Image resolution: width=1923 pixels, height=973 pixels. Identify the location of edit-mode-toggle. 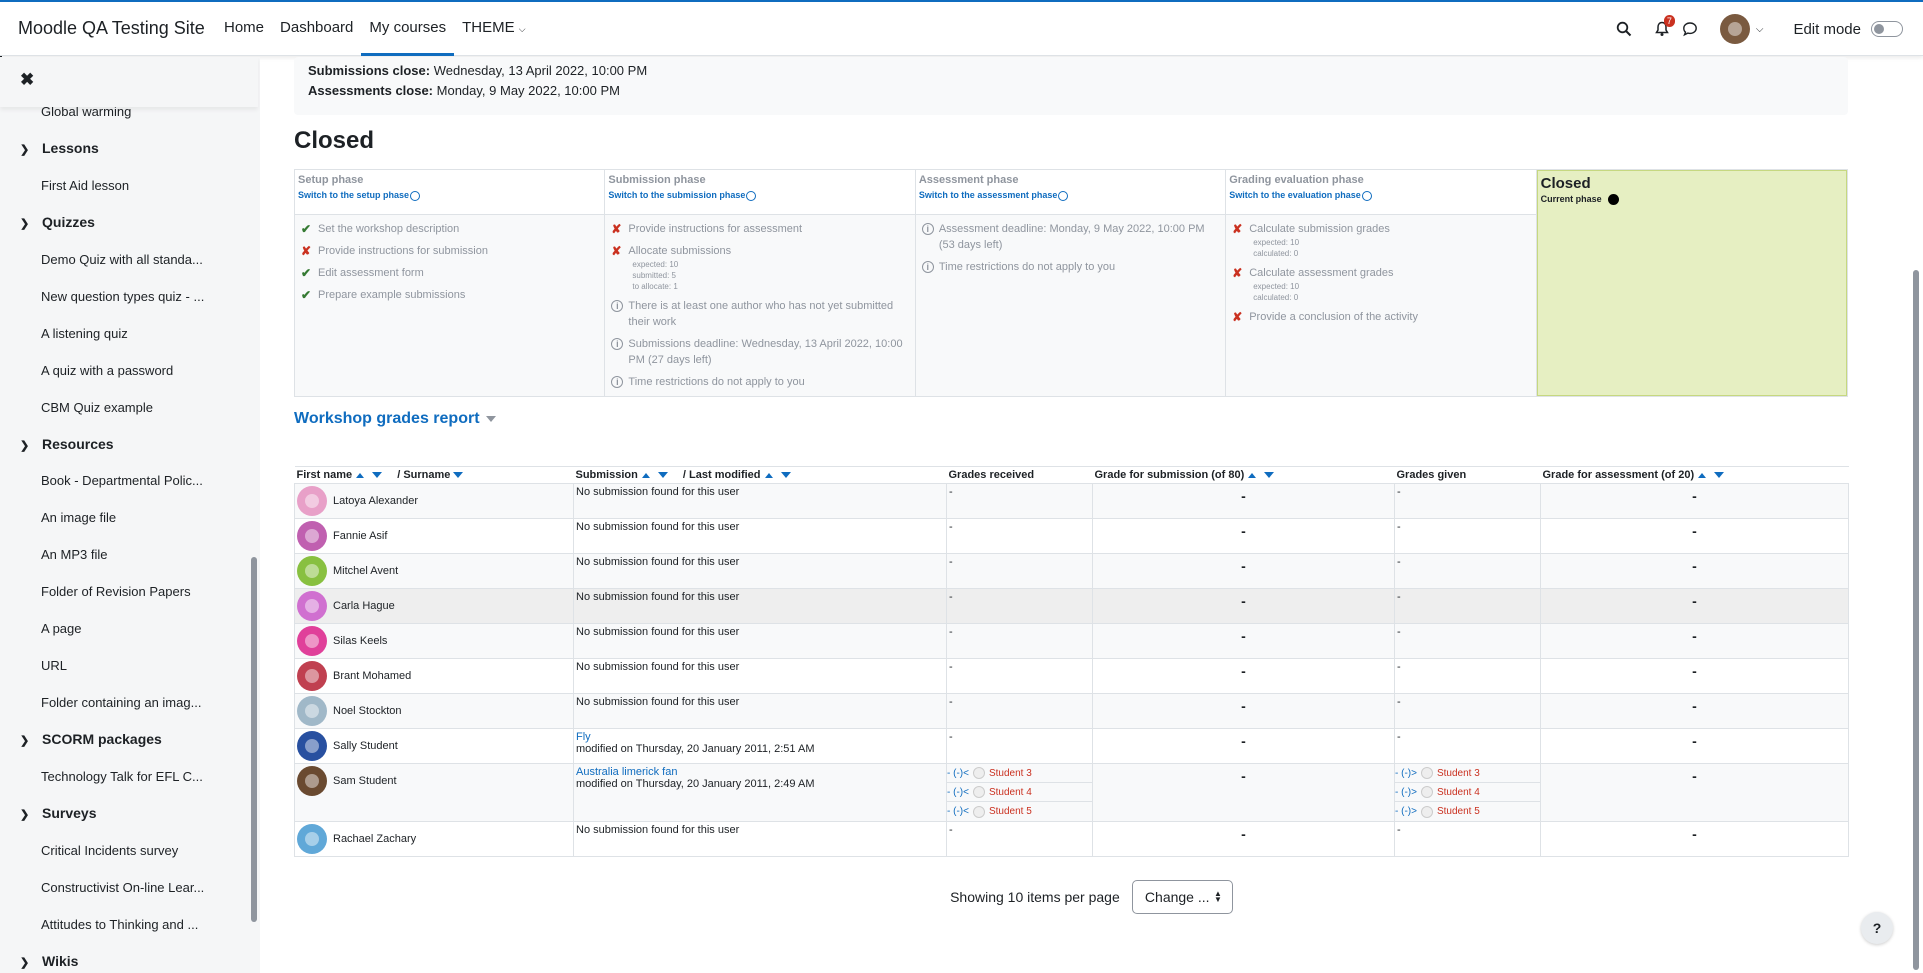
(1887, 29).